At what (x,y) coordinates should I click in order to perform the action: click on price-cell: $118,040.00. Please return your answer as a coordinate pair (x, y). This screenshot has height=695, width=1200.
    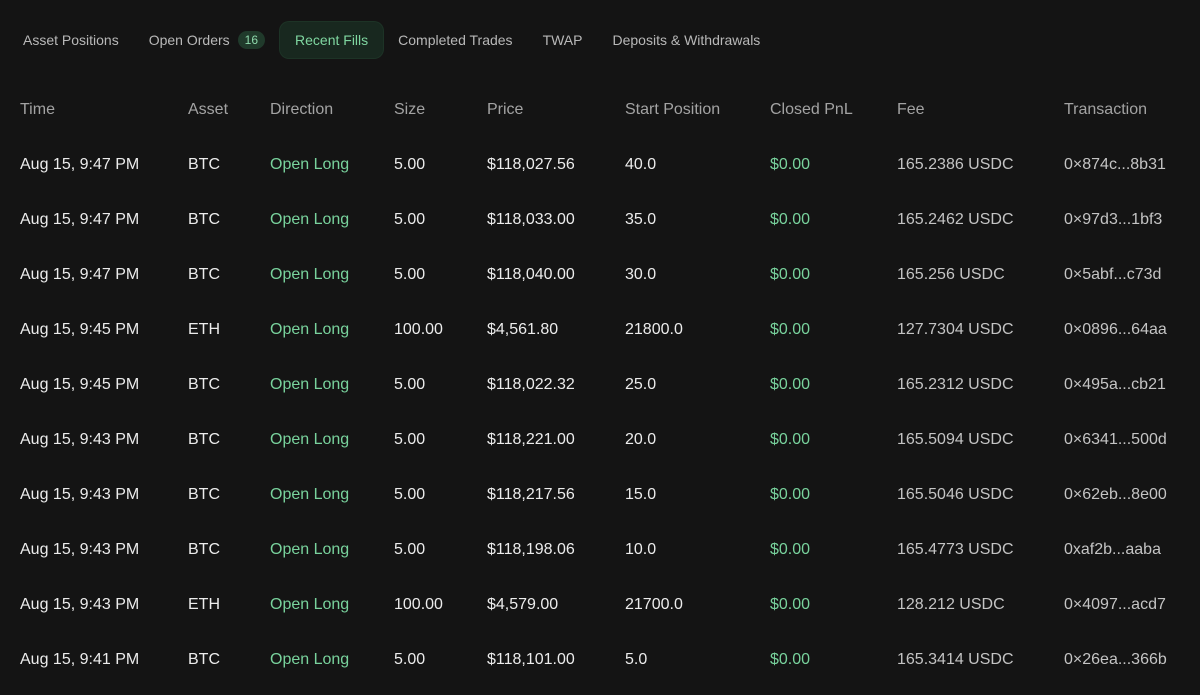
    Looking at the image, I should click on (531, 274).